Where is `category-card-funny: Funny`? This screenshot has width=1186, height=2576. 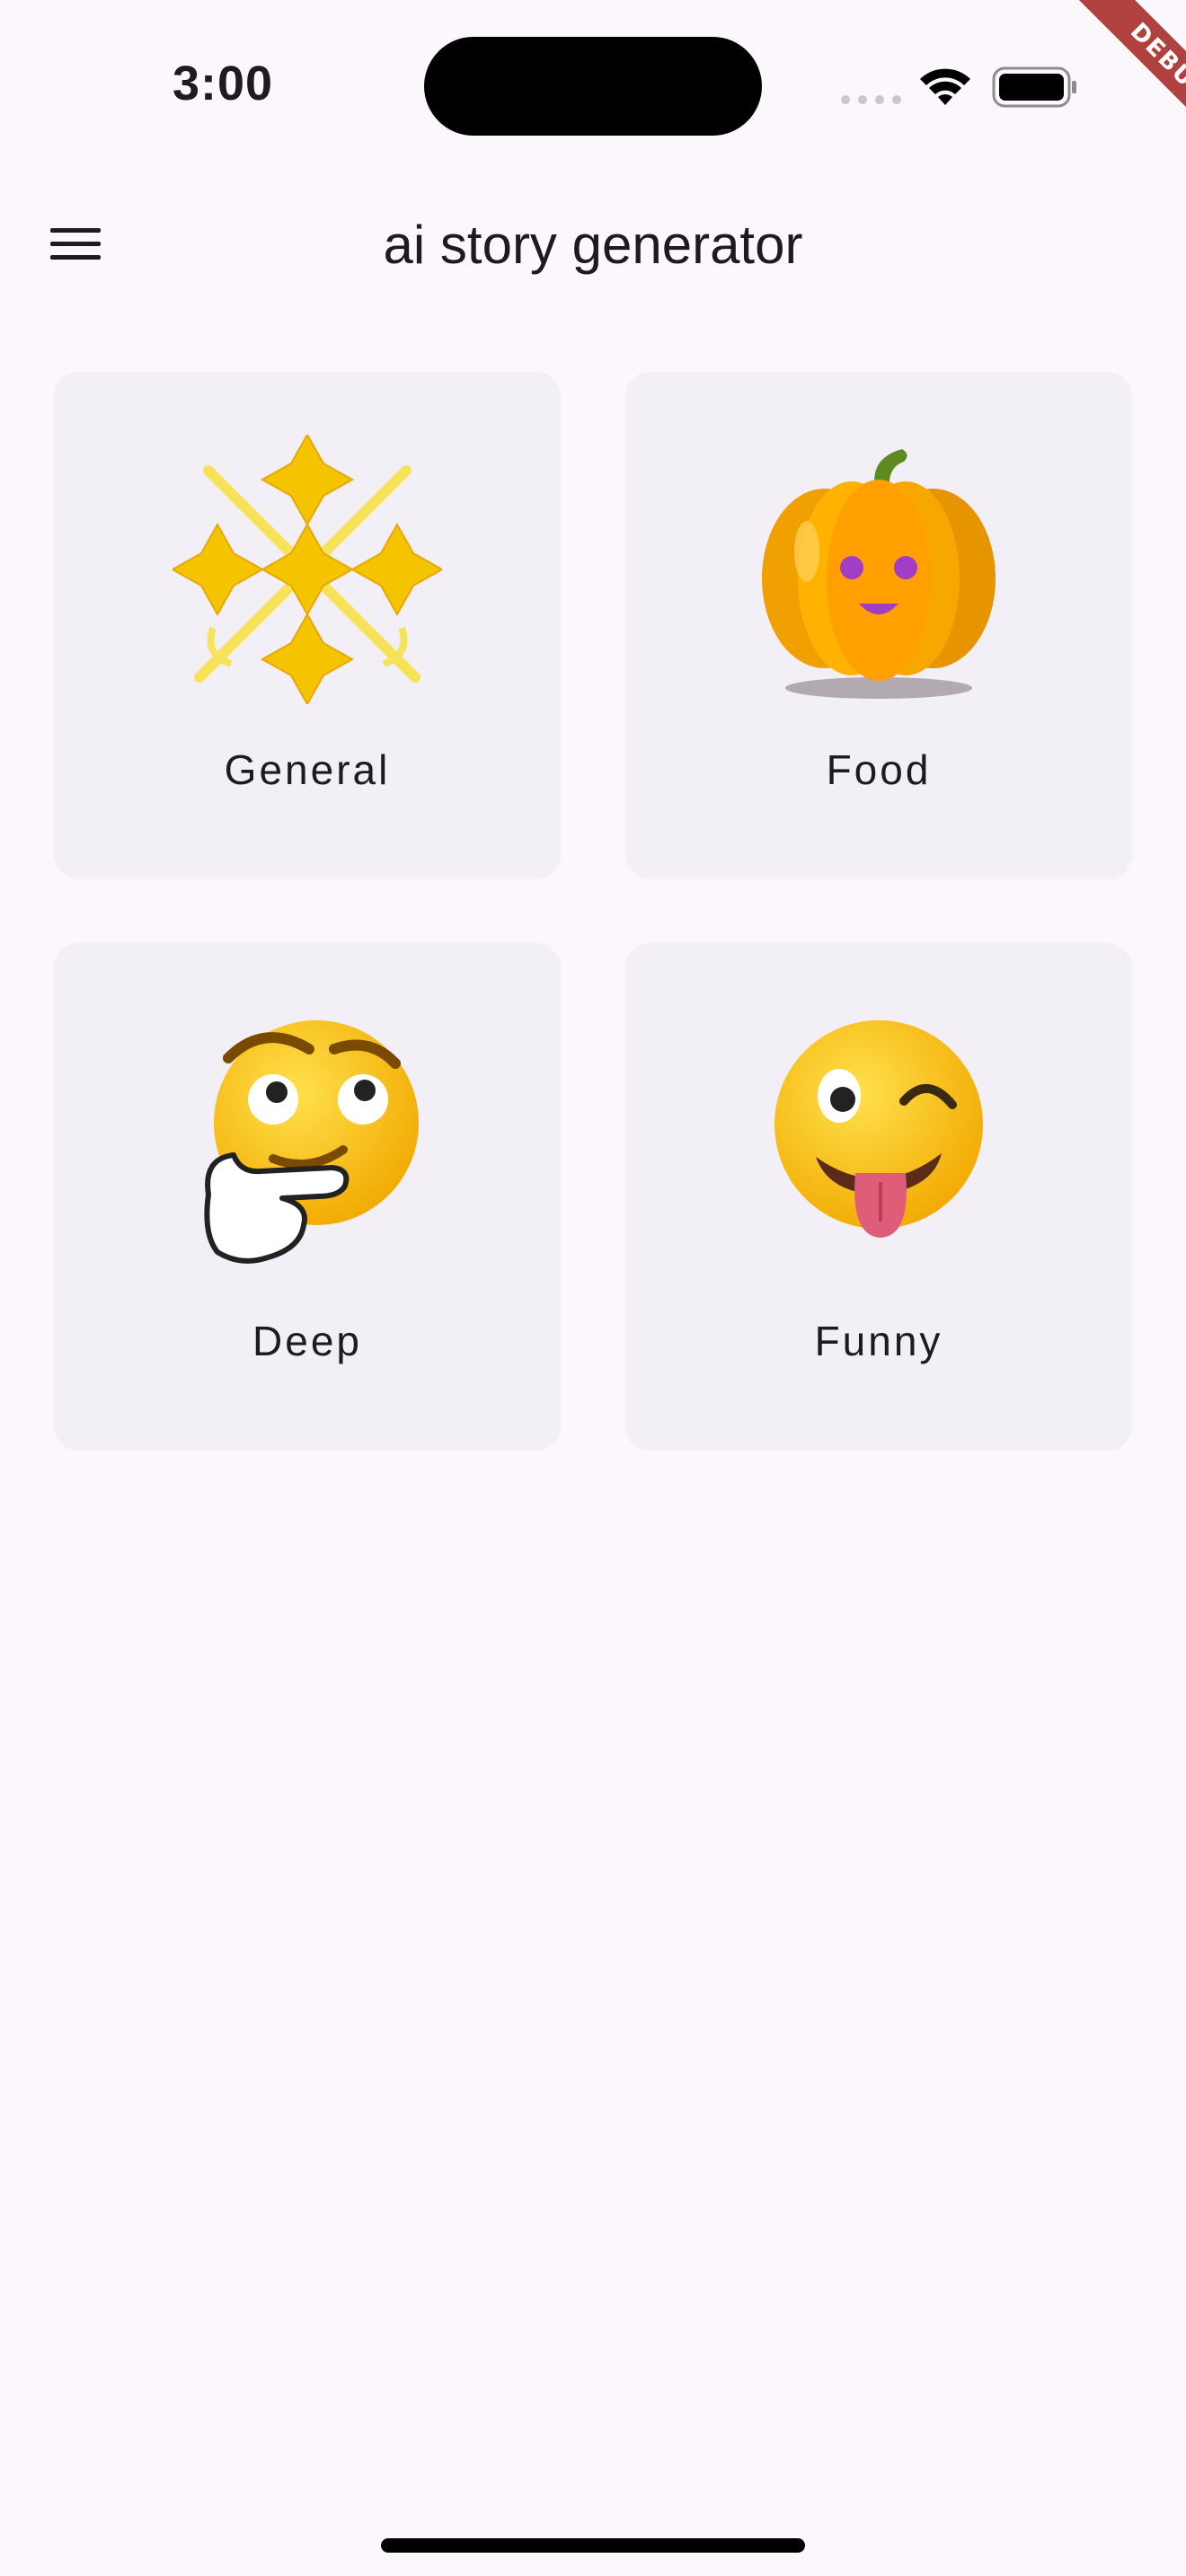
category-card-funny: Funny is located at coordinates (878, 1196).